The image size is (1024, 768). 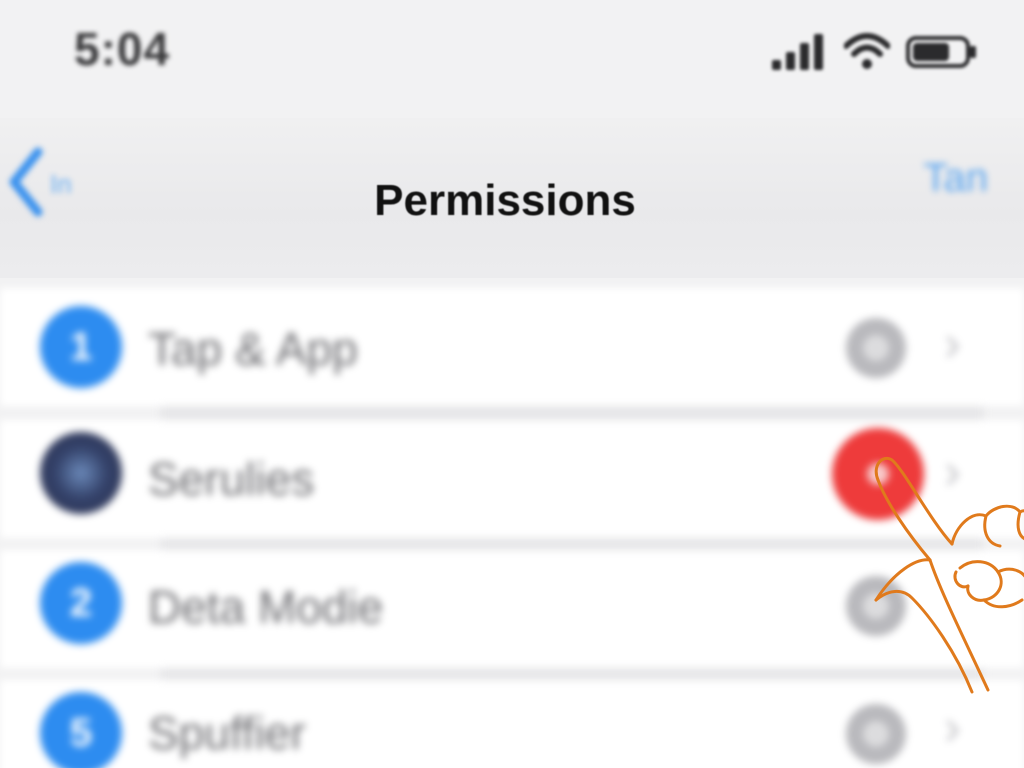 I want to click on number-badge-icon: 1, so click(x=81, y=347).